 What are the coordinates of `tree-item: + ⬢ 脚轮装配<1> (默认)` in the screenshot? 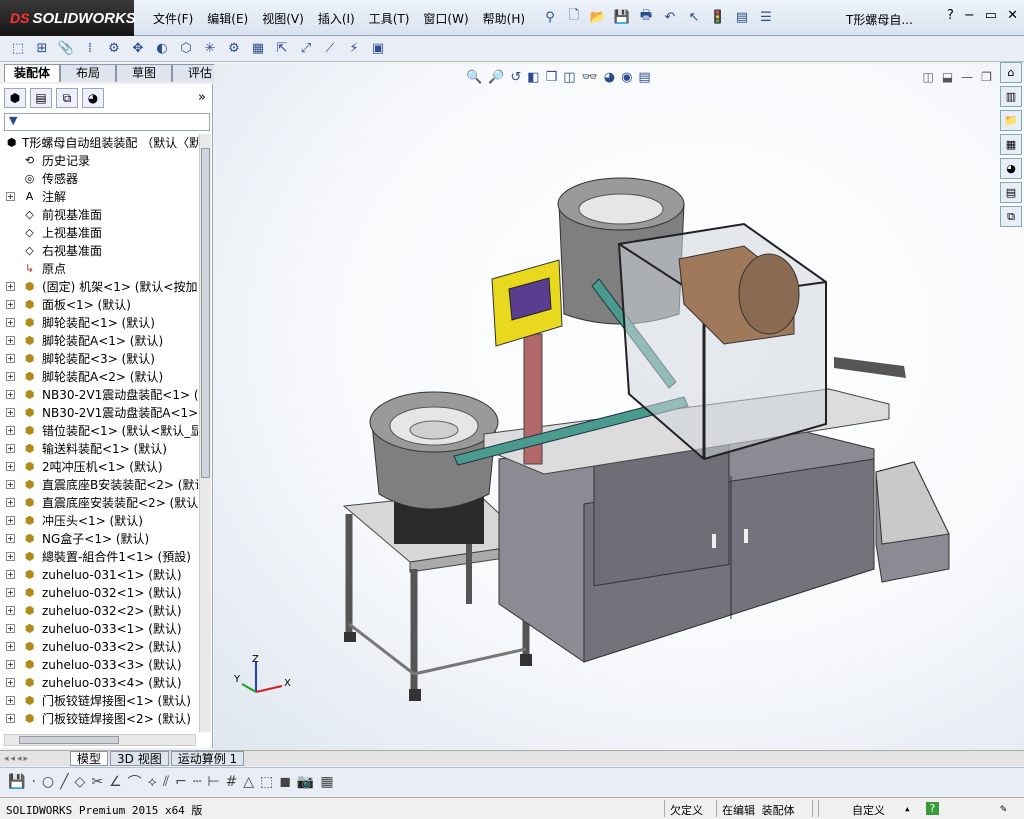 It's located at (99, 323).